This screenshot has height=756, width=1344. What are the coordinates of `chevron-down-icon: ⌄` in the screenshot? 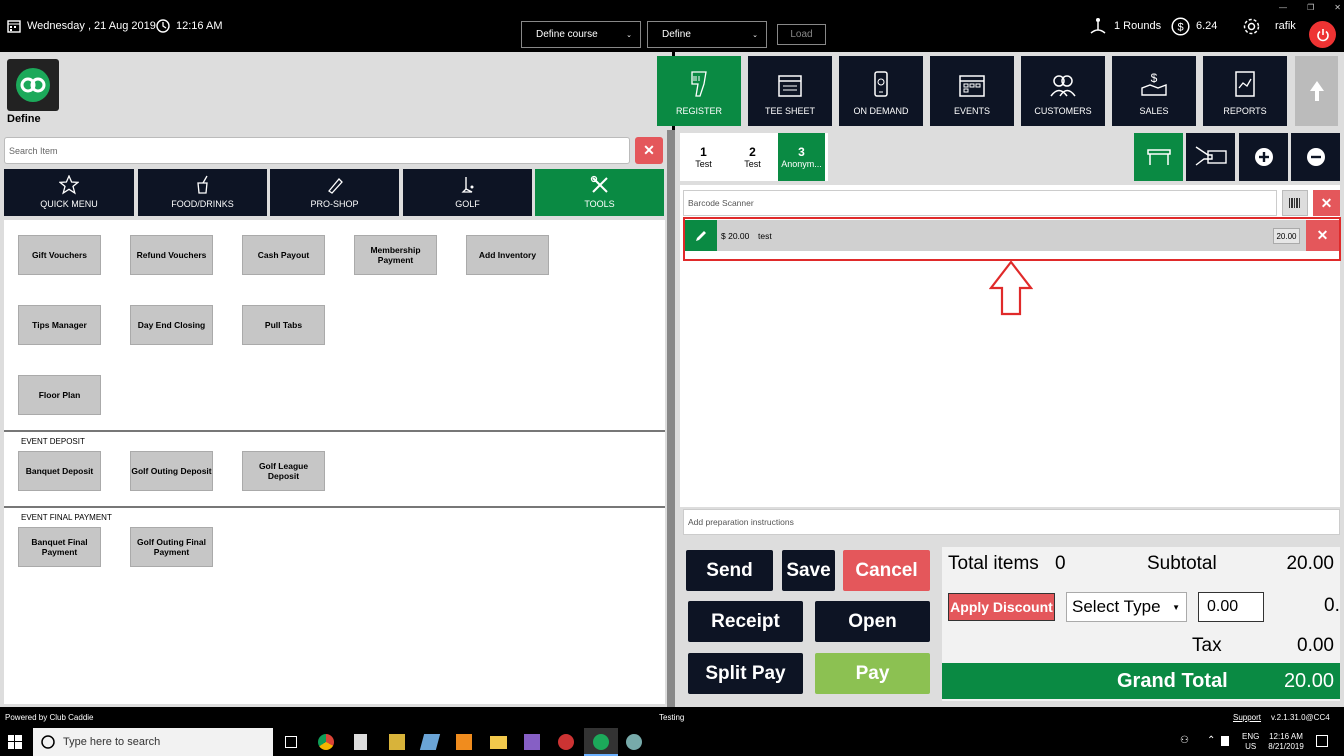 It's located at (755, 35).